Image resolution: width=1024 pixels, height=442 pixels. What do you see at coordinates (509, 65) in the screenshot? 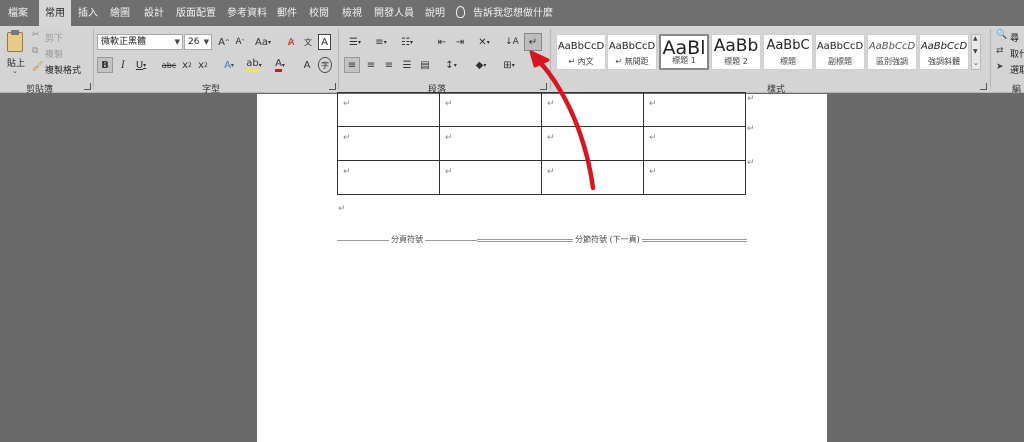
I see `borders-icon: ⊞ ▾` at bounding box center [509, 65].